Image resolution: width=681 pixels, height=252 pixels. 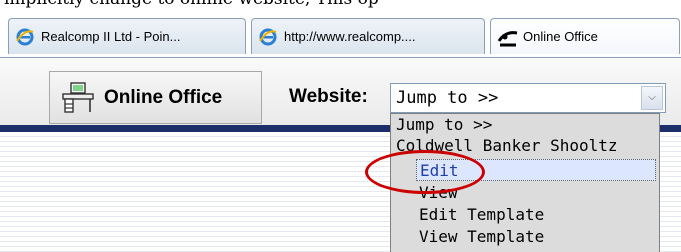 I want to click on online-office-logo-icon, so click(x=507, y=37).